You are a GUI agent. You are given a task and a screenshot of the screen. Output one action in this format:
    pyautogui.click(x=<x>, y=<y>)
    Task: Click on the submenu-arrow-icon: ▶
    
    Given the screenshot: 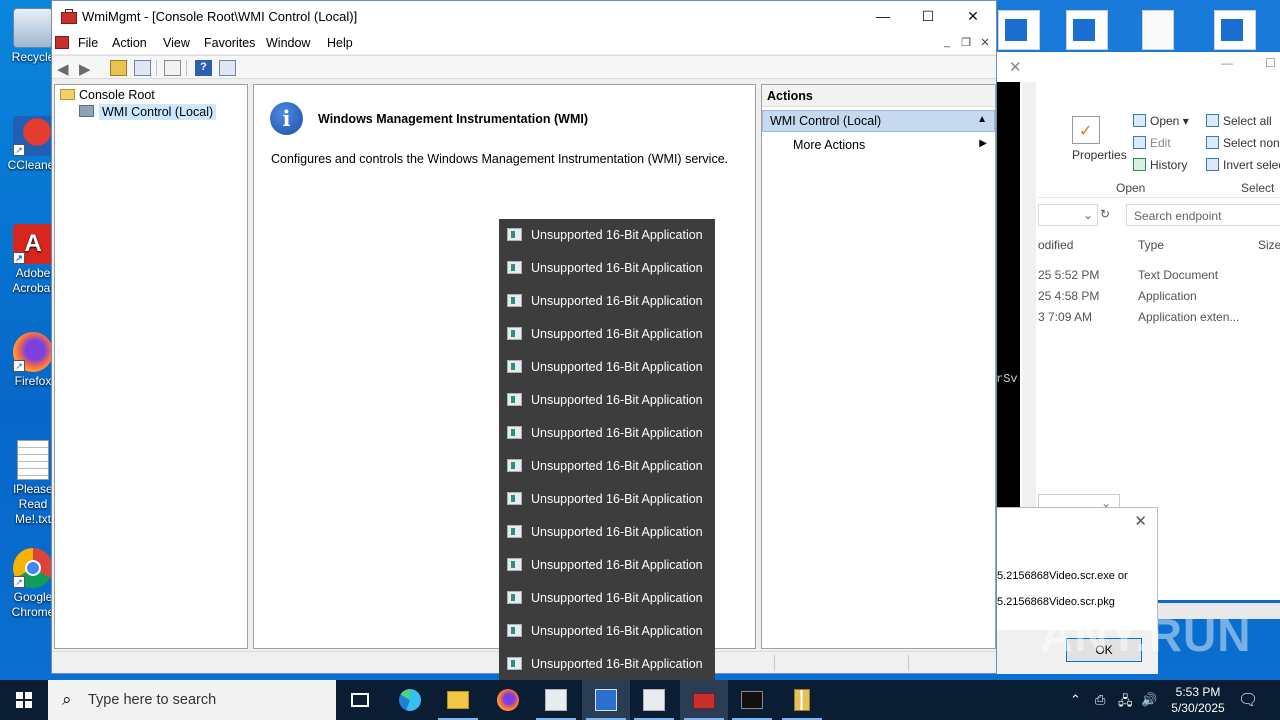 What is the action you would take?
    pyautogui.click(x=983, y=143)
    